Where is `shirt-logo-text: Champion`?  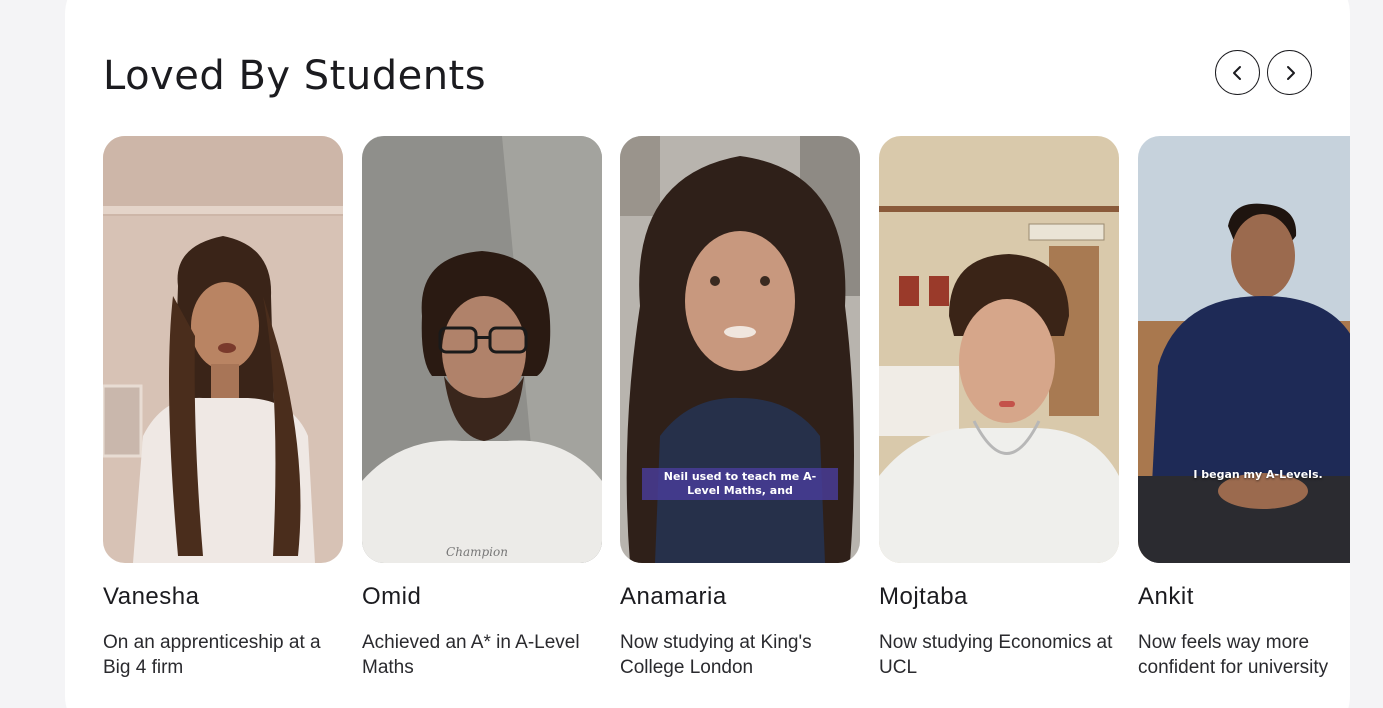 shirt-logo-text: Champion is located at coordinates (477, 552).